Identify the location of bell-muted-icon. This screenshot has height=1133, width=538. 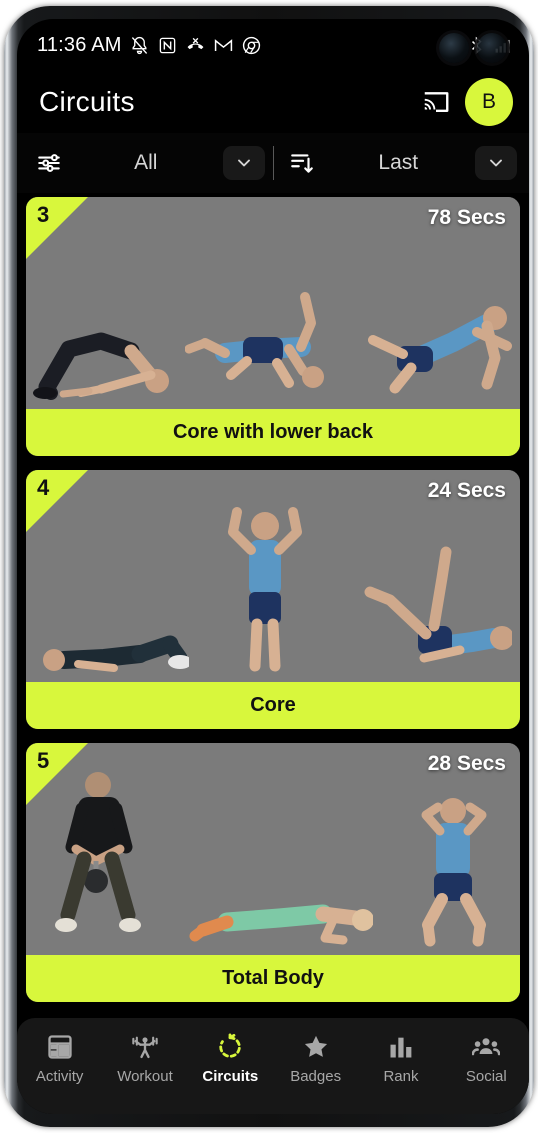
(139, 45).